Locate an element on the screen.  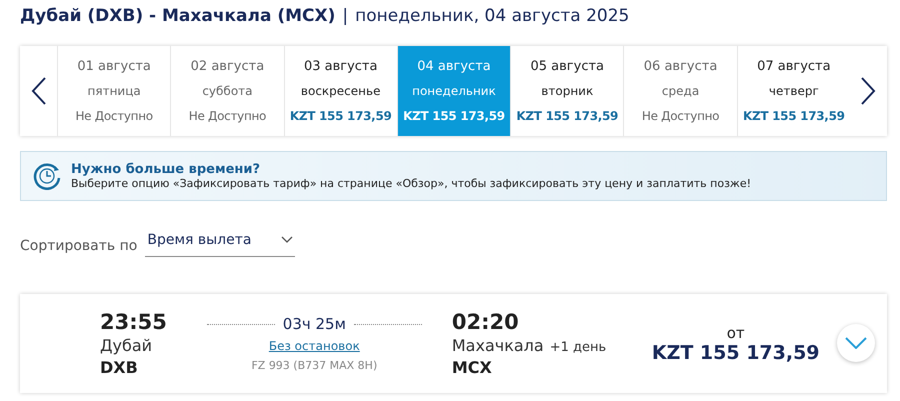
arrival-time: 02:20 is located at coordinates (486, 322).